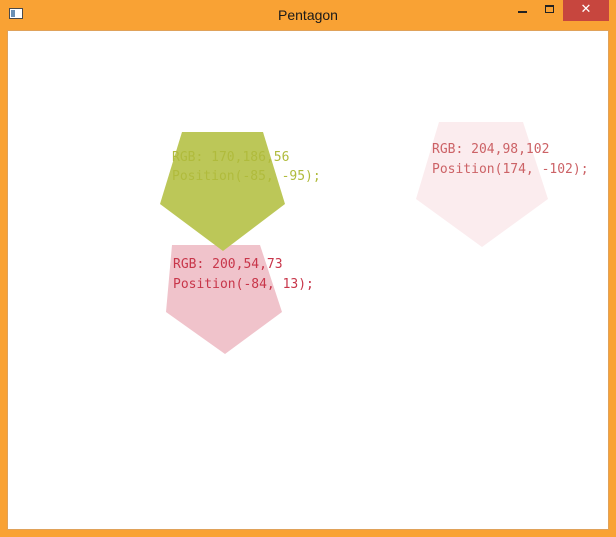 The width and height of the screenshot is (616, 537). I want to click on pentagon-green-rgb-label: RGB: 170,186,56, so click(230, 157).